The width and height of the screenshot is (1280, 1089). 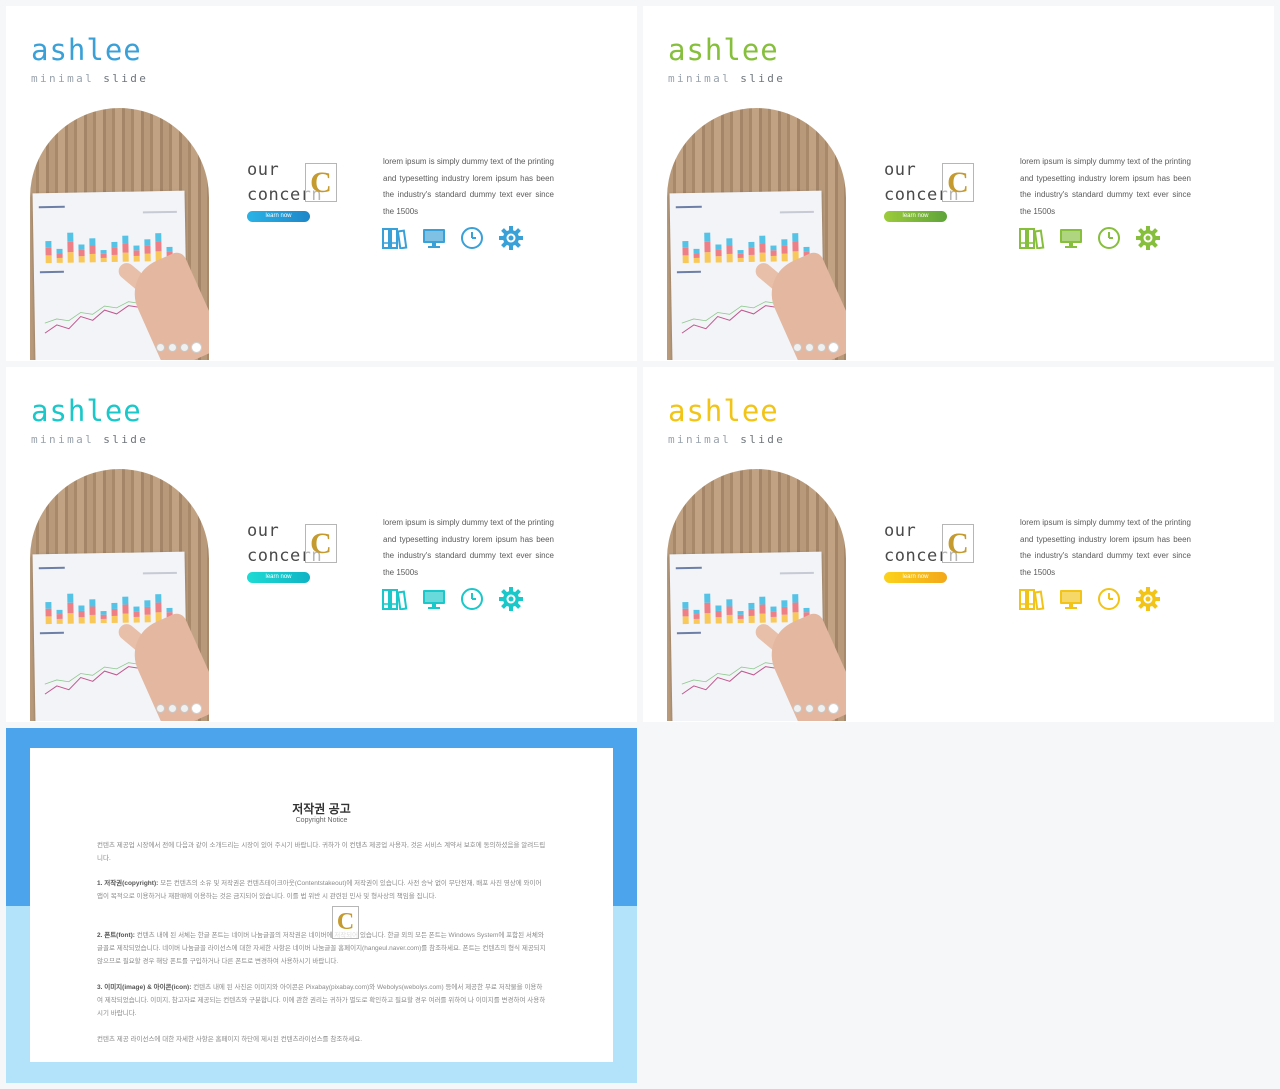 What do you see at coordinates (86, 411) in the screenshot?
I see `brand-title: ashlee` at bounding box center [86, 411].